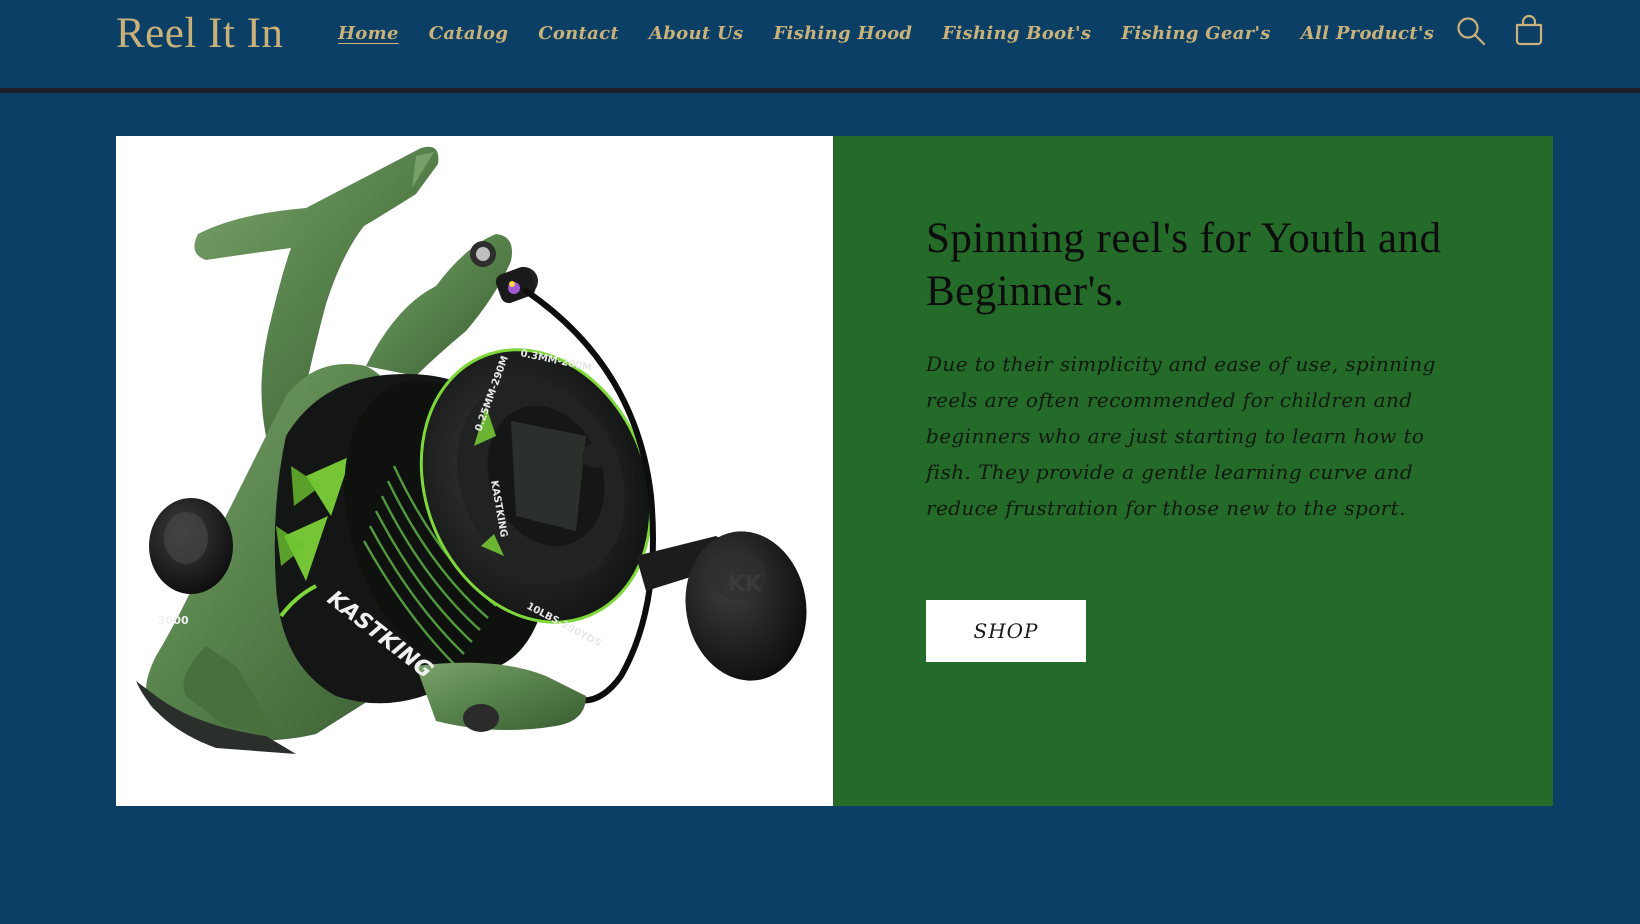 This screenshot has width=1640, height=924. I want to click on nav-catalog: Catalog, so click(469, 33).